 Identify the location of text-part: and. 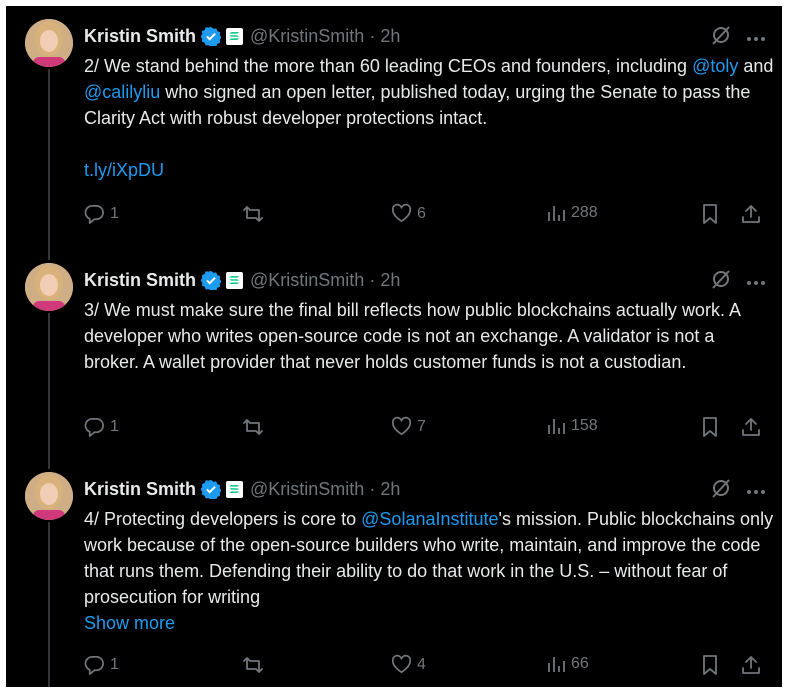
(756, 66).